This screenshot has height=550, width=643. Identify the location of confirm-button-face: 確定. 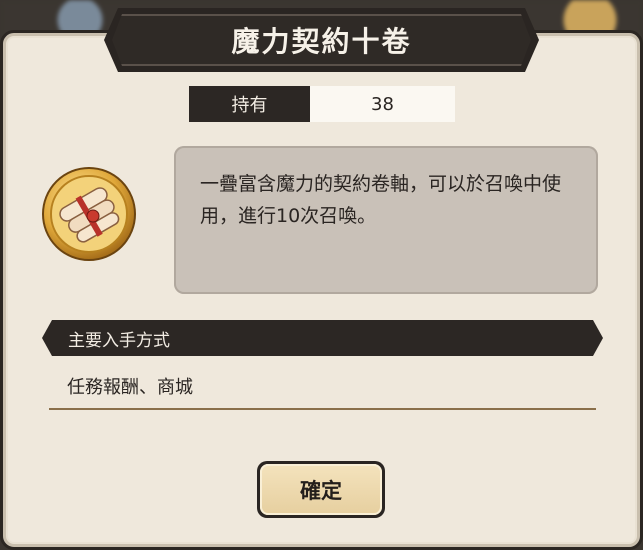
(321, 489).